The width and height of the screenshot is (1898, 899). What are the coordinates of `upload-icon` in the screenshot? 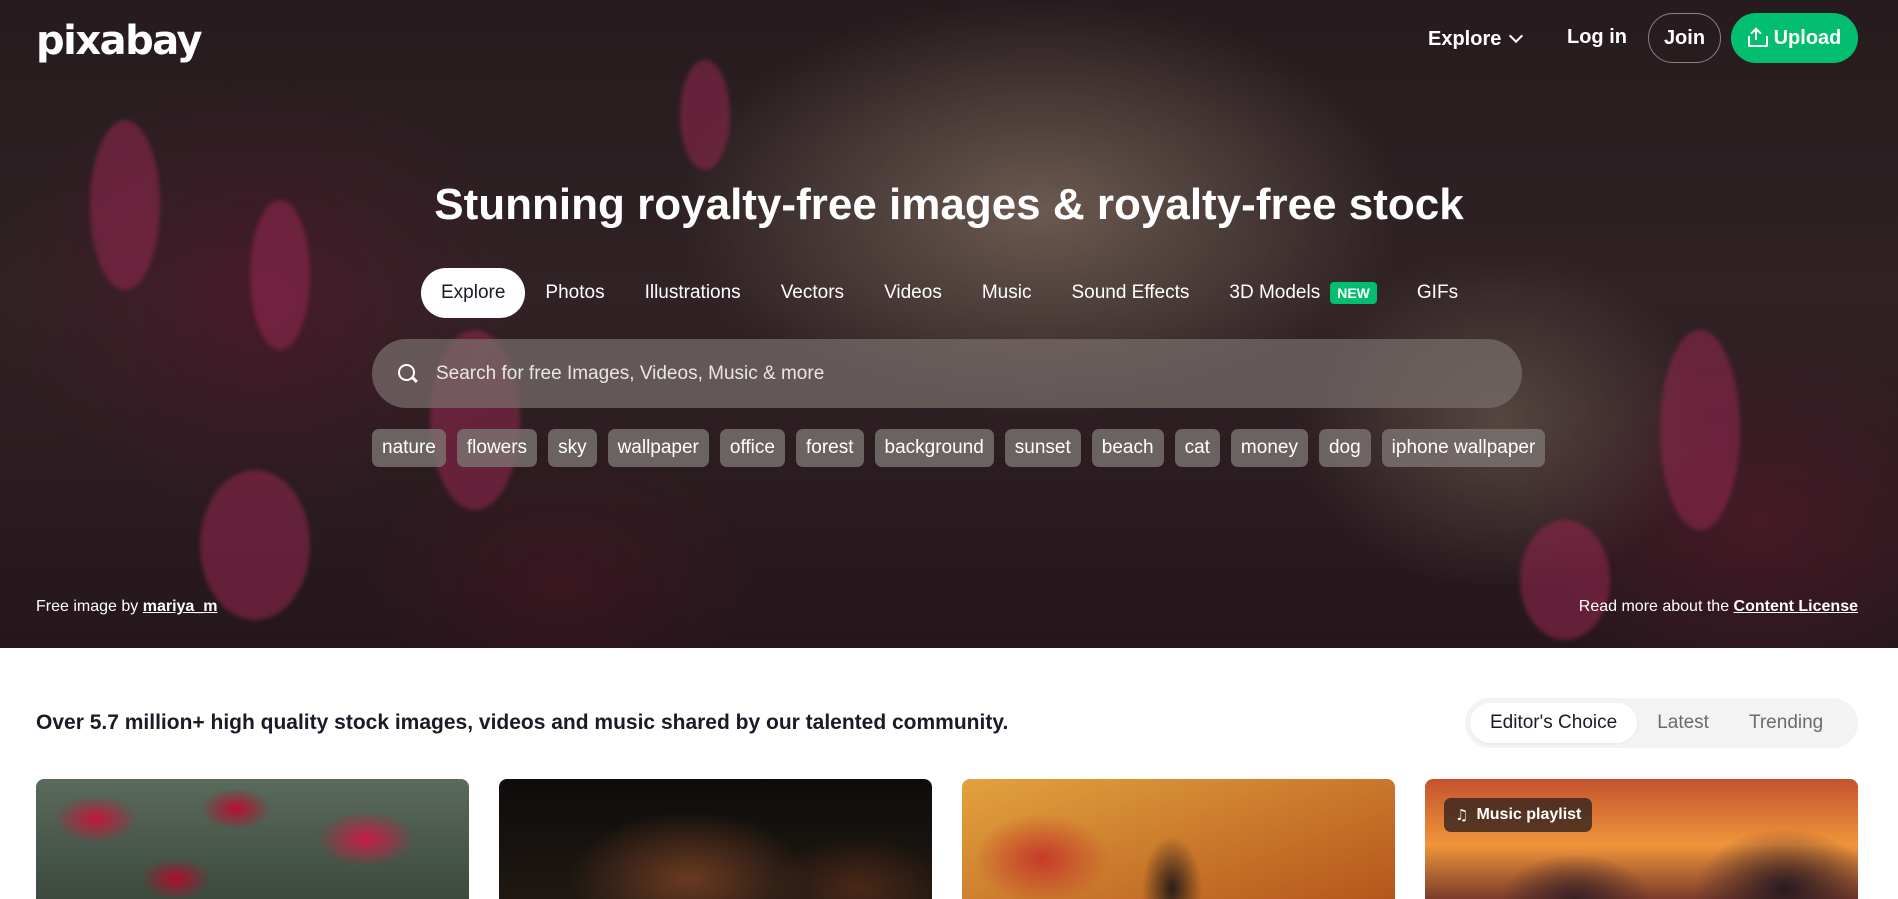 It's located at (1757, 37).